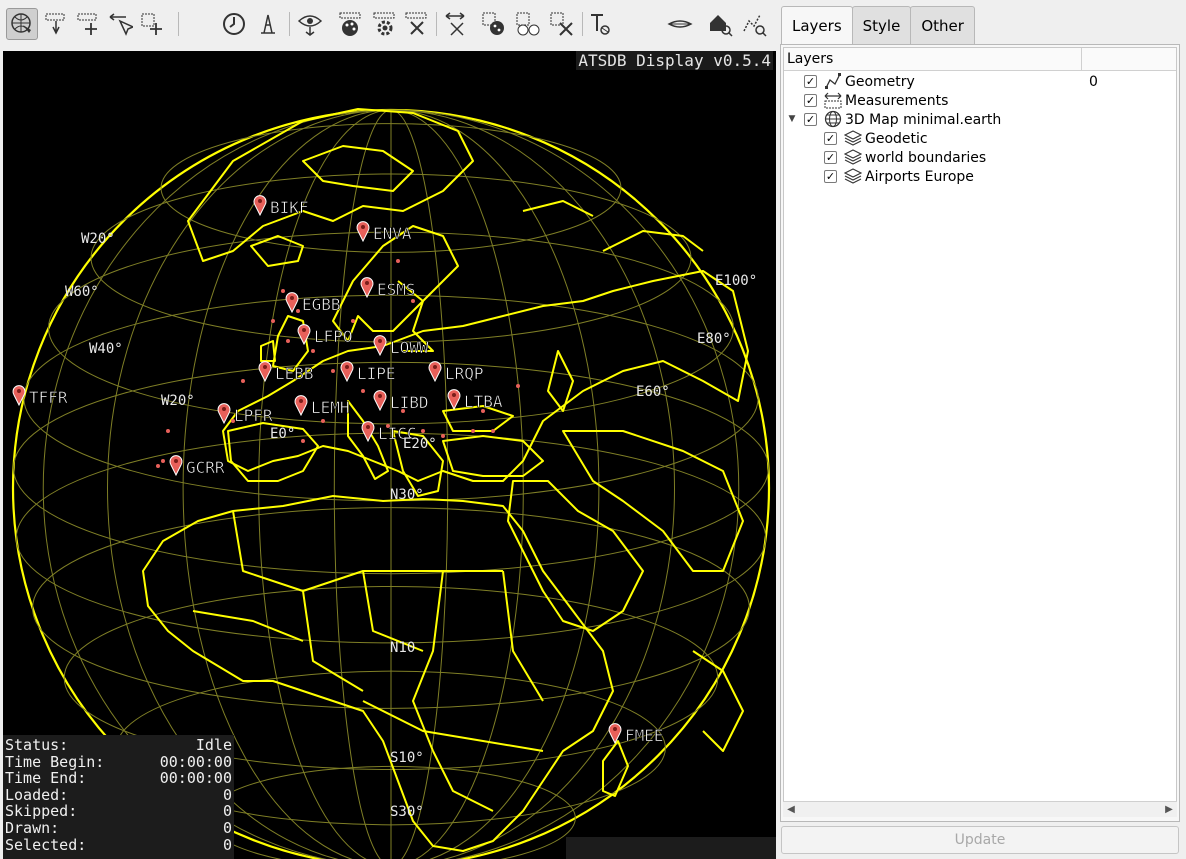 The height and width of the screenshot is (859, 1186). I want to click on track-search-icon, so click(754, 24).